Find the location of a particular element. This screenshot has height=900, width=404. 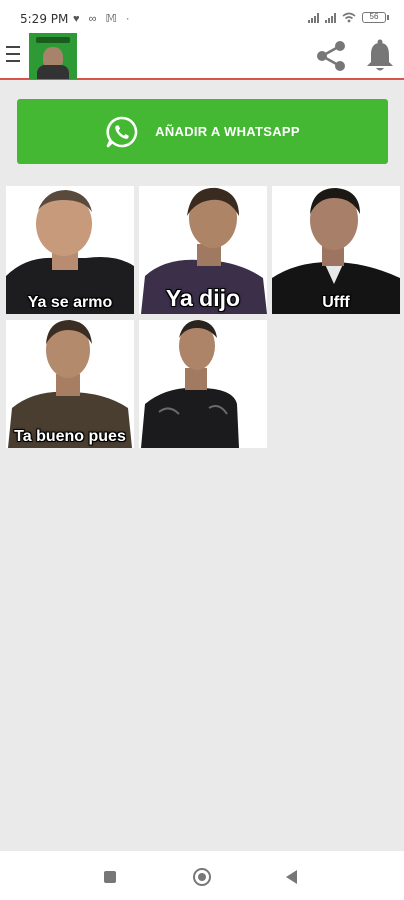

battery-icon: 56 is located at coordinates (375, 17).